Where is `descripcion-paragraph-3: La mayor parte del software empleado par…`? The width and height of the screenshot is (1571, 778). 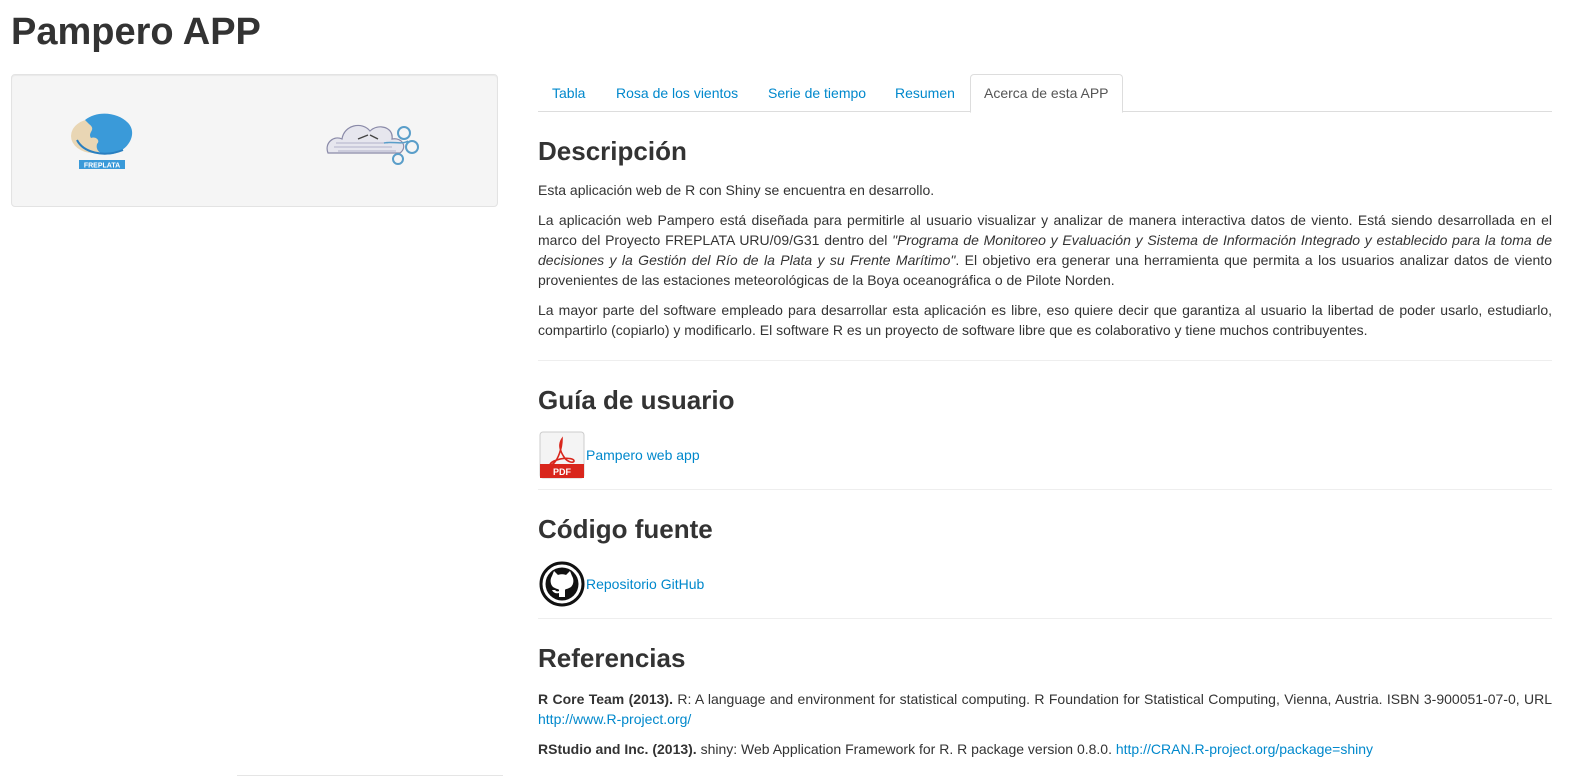 descripcion-paragraph-3: La mayor parte del software empleado par… is located at coordinates (1045, 320).